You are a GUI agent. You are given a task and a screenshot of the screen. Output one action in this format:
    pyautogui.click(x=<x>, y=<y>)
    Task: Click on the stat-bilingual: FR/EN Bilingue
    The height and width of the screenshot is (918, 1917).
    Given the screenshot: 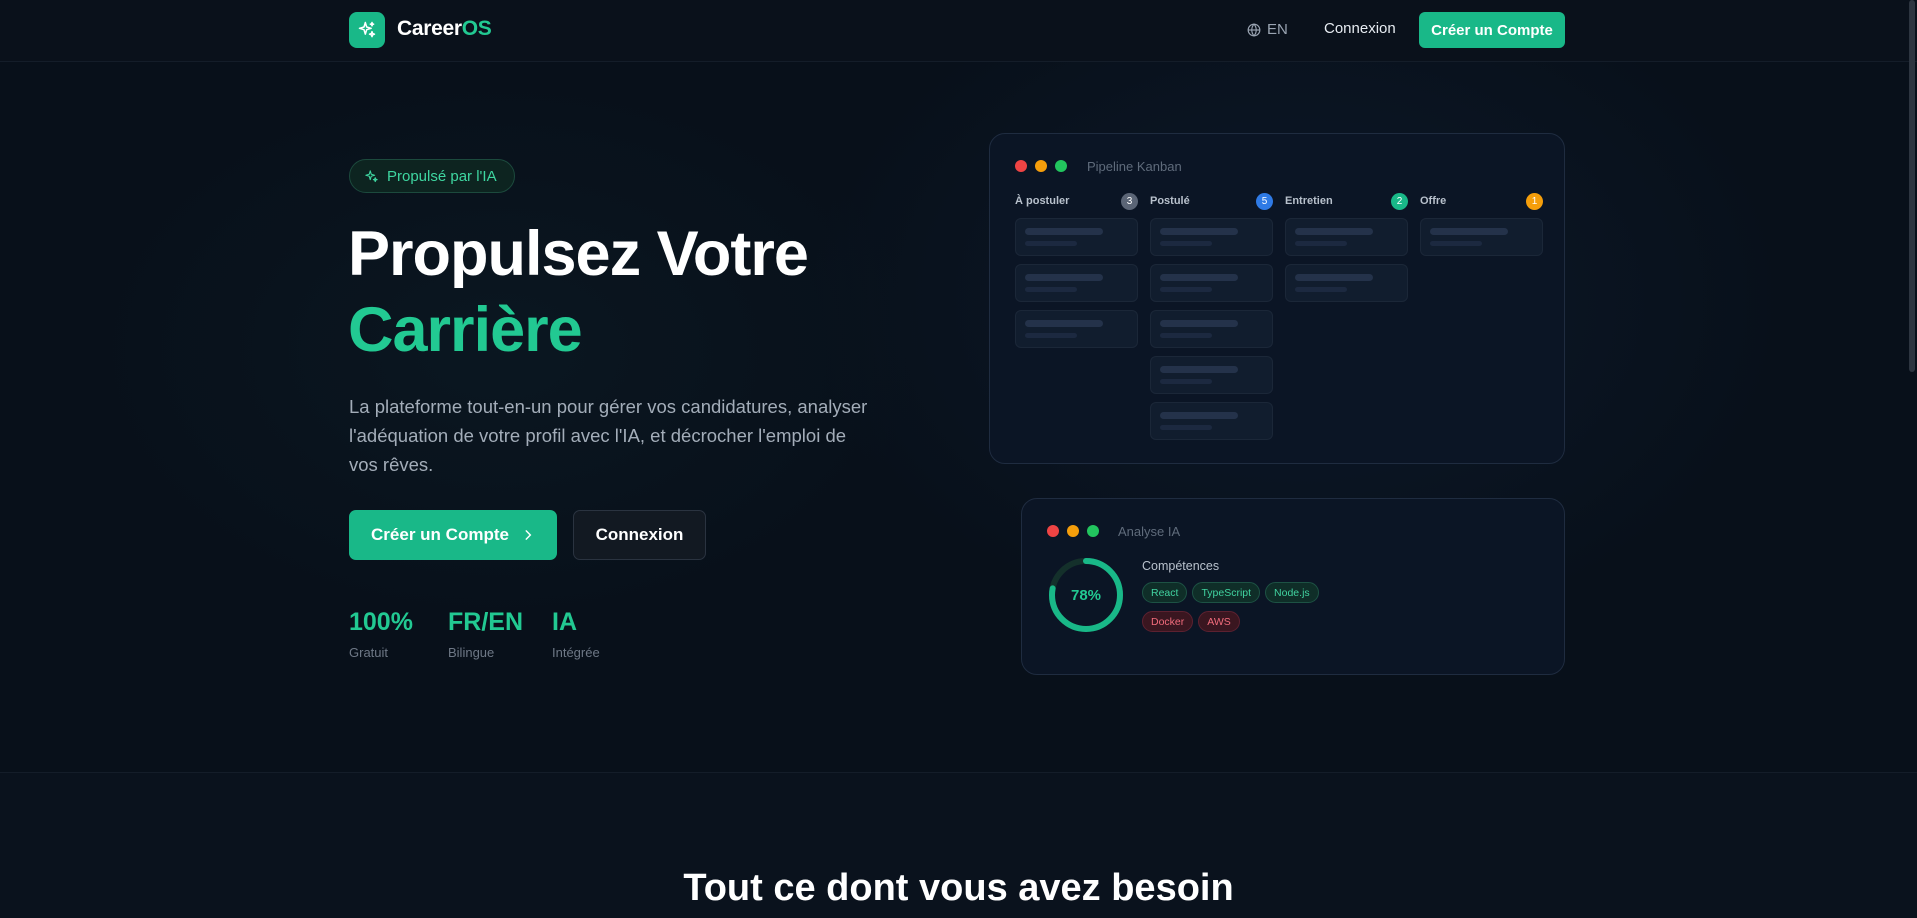 What is the action you would take?
    pyautogui.click(x=485, y=634)
    